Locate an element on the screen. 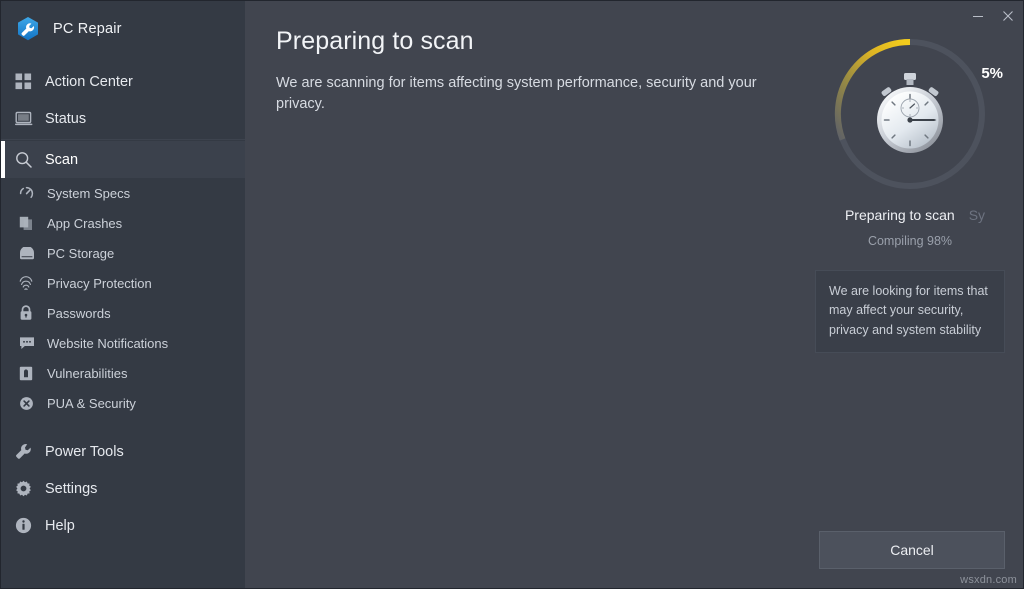  search-icon is located at coordinates (30, 159).